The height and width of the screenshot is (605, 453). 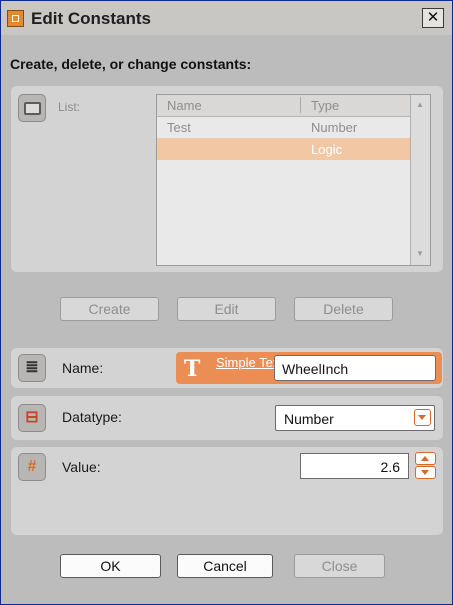 What do you see at coordinates (69, 107) in the screenshot?
I see `list-label: List:` at bounding box center [69, 107].